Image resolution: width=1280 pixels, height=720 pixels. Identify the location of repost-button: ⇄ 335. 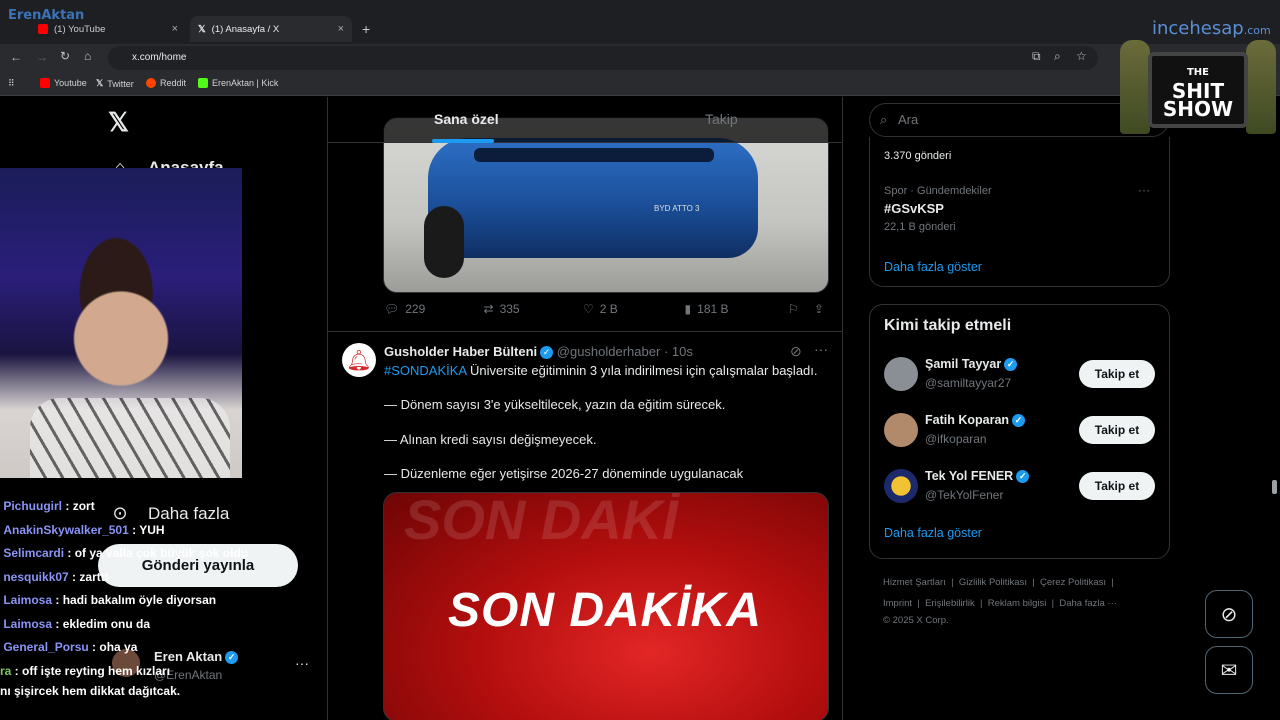
(534, 309).